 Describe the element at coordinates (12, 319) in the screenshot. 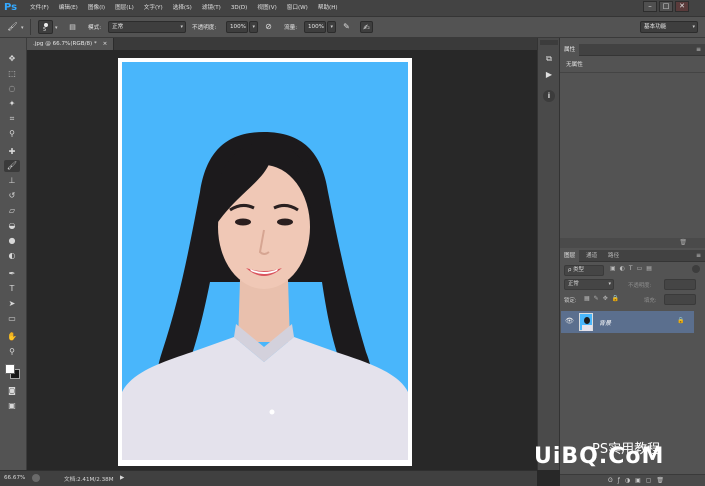

I see `shape-tool-icon: ▭` at that location.